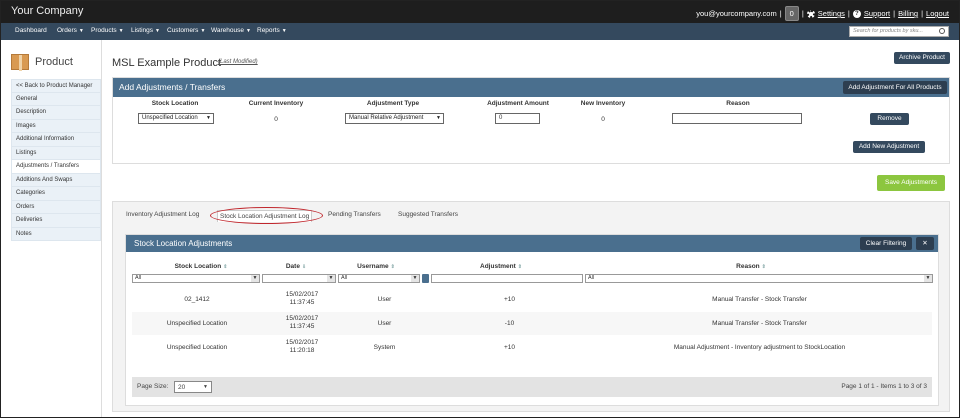 The width and height of the screenshot is (960, 418). I want to click on filter-reason-select: All ▼, so click(759, 278).